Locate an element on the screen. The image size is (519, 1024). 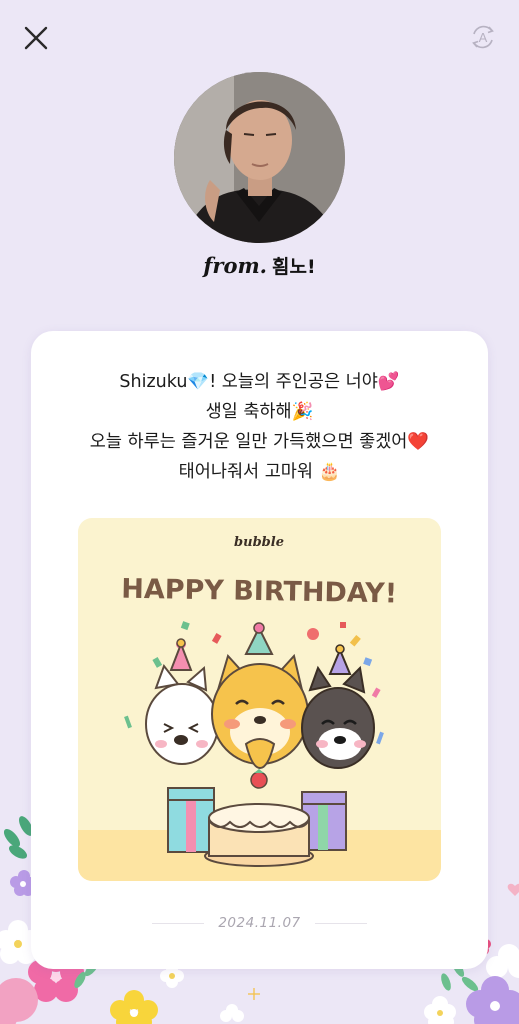
sender-name: 횜노! is located at coordinates (294, 267).